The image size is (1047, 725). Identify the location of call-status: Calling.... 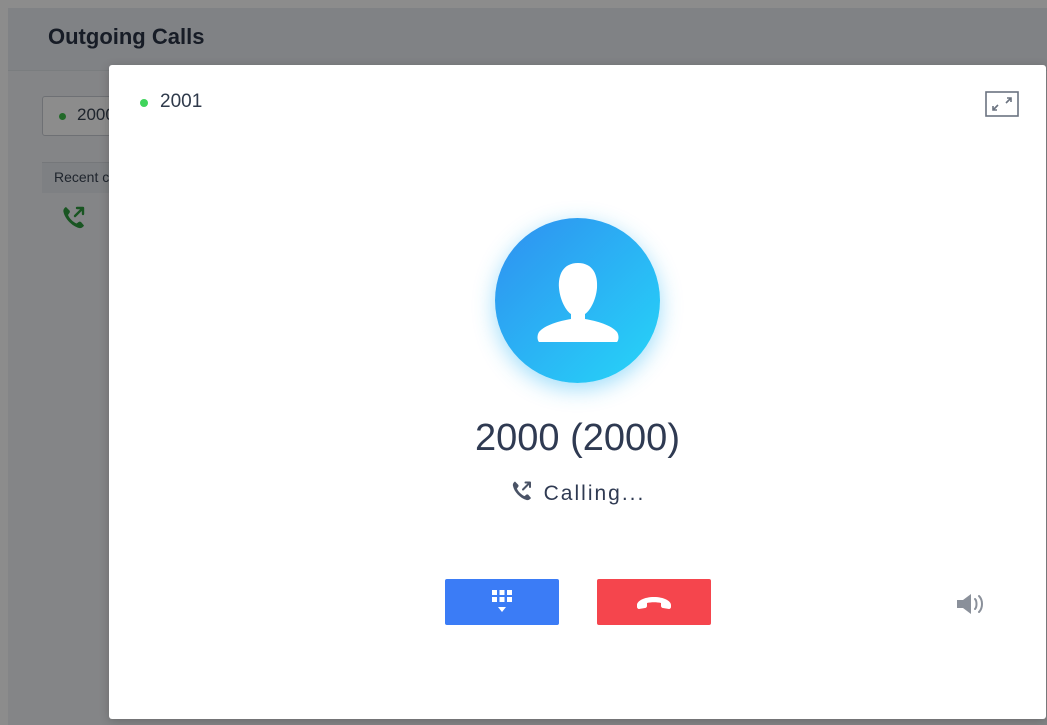
(577, 494).